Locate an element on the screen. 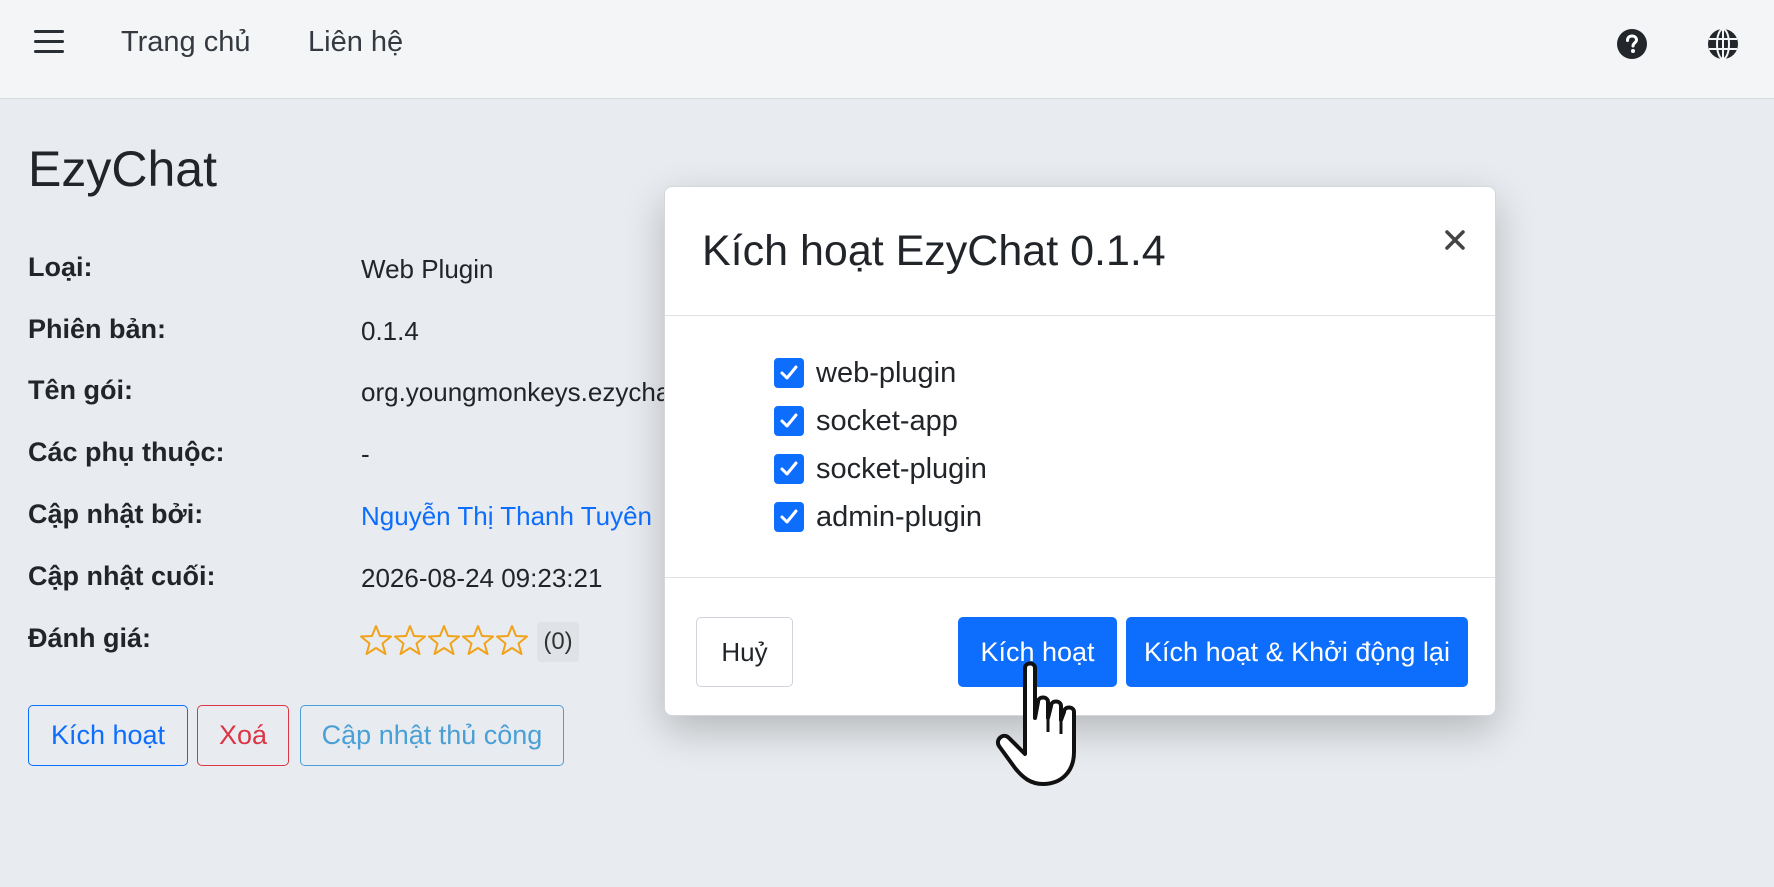 The width and height of the screenshot is (1774, 887). close-icon is located at coordinates (1455, 240).